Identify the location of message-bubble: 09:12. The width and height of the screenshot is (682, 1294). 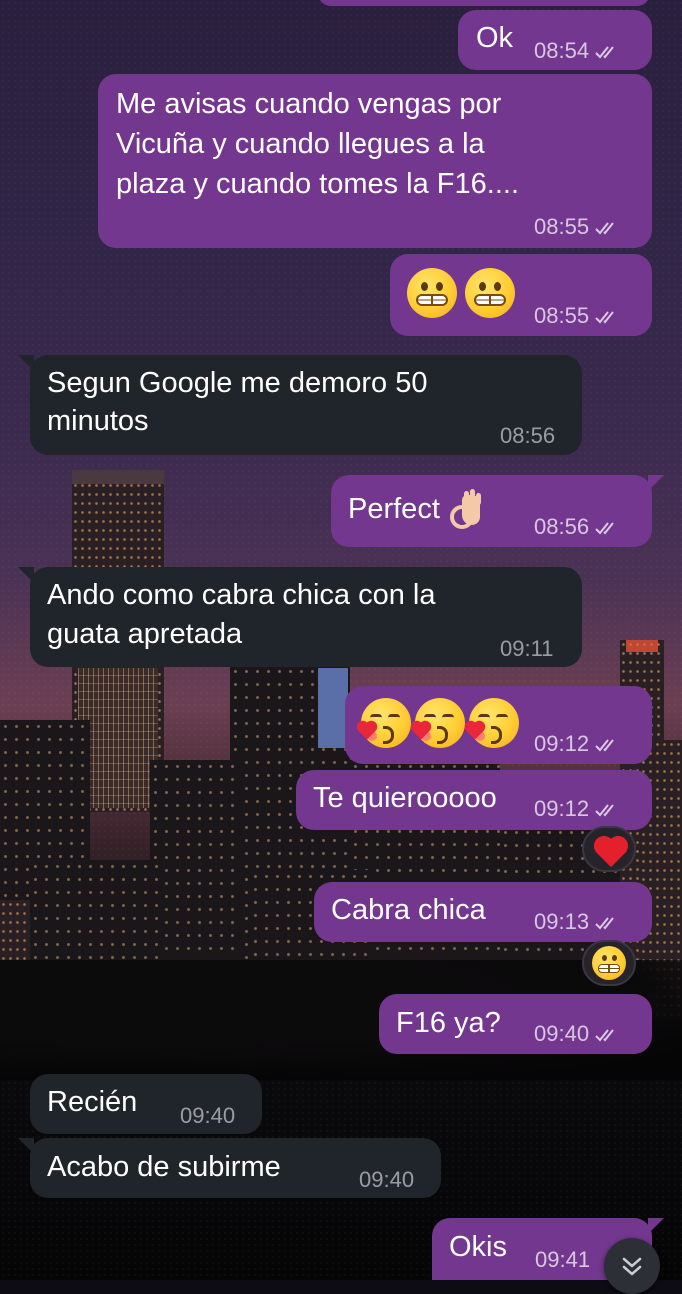
(498, 725).